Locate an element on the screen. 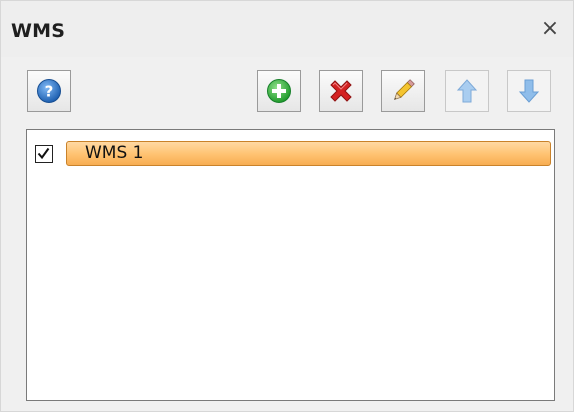 The width and height of the screenshot is (574, 412). close-icon: × is located at coordinates (550, 28).